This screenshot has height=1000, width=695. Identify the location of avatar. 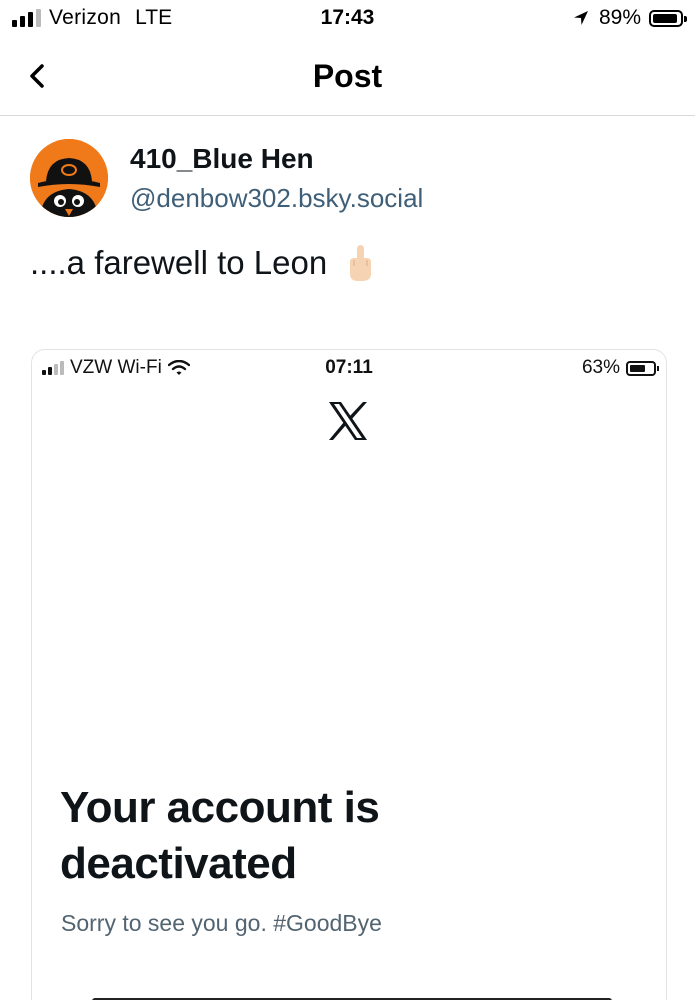
(69, 178).